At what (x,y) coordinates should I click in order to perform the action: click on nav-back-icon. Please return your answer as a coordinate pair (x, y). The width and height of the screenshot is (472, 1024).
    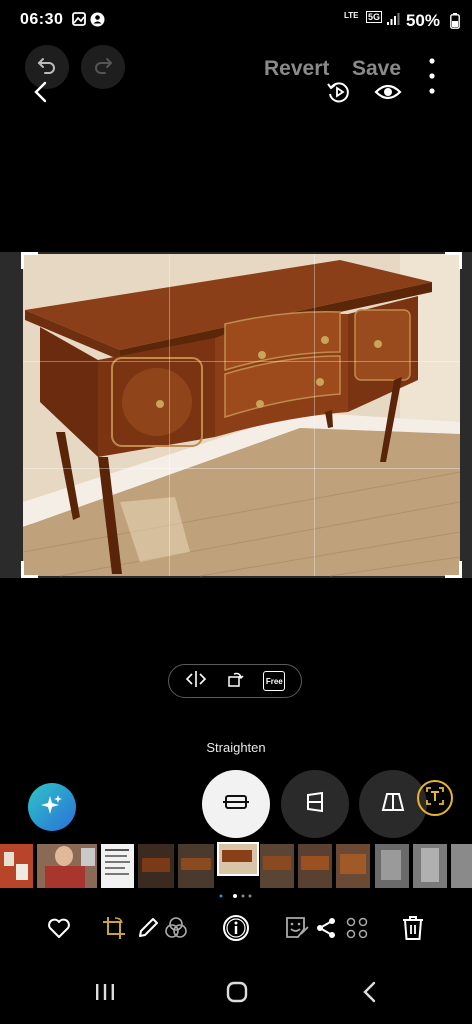
    Looking at the image, I should click on (370, 994).